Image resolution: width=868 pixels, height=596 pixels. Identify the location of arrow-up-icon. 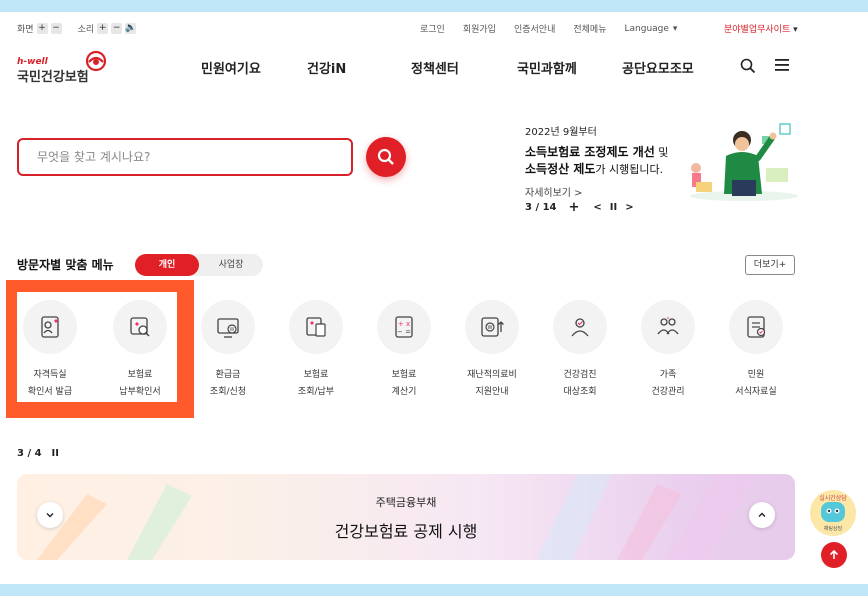
(834, 554).